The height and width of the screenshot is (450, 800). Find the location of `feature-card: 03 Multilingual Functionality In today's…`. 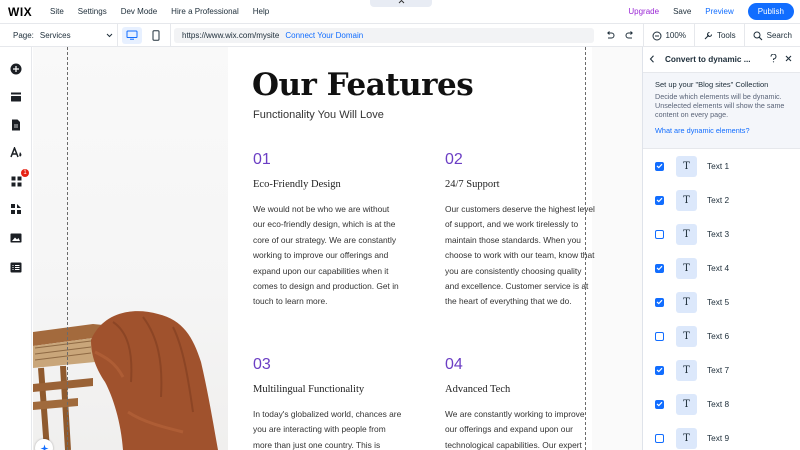

feature-card: 03 Multilingual Functionality In today's… is located at coordinates (328, 403).